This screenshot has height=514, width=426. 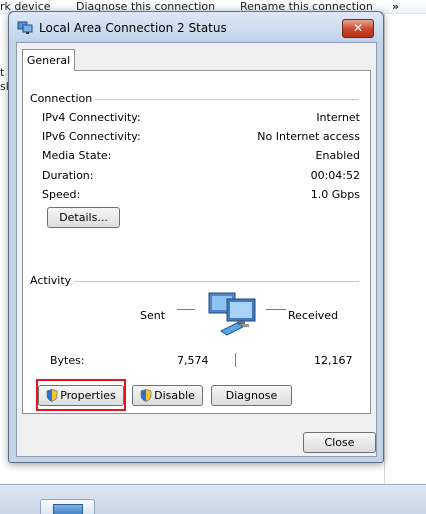 I want to click on bytes-sent-value: 7,574, so click(x=193, y=360).